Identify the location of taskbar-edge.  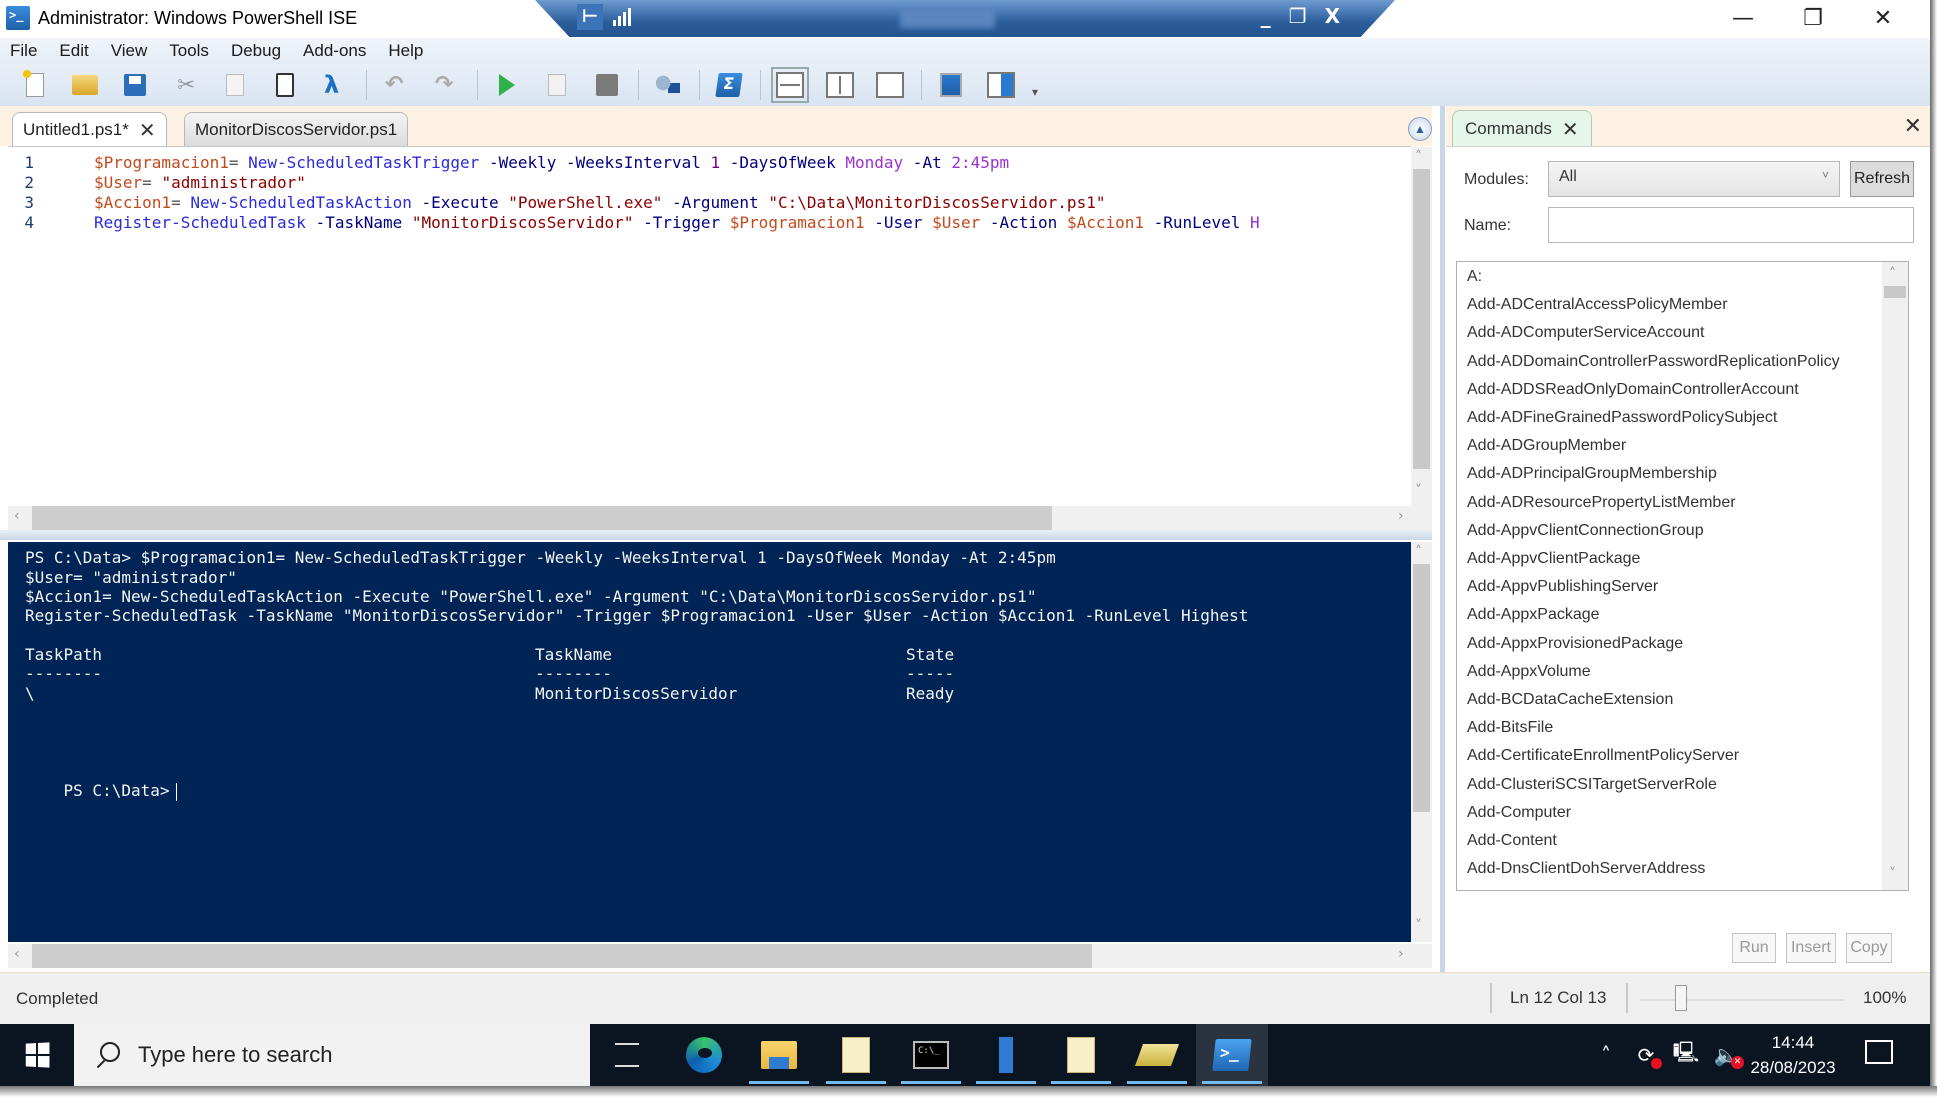
(704, 1055).